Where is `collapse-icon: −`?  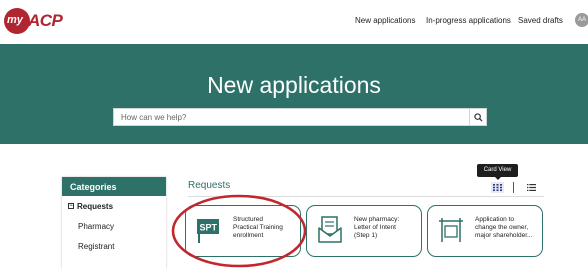
collapse-icon: − is located at coordinates (71, 206).